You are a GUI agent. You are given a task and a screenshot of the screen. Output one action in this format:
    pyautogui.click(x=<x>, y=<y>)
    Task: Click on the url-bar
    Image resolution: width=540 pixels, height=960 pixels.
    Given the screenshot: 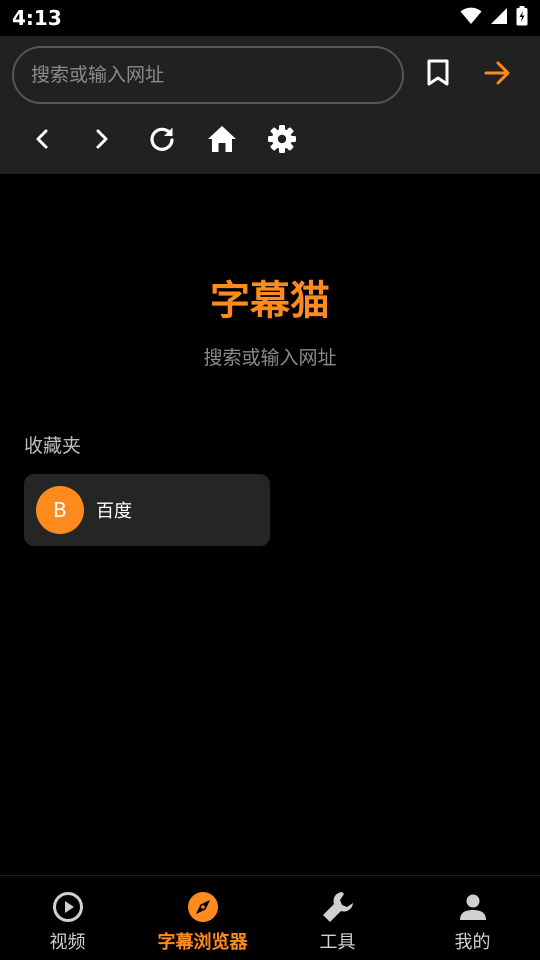 What is the action you would take?
    pyautogui.click(x=208, y=75)
    